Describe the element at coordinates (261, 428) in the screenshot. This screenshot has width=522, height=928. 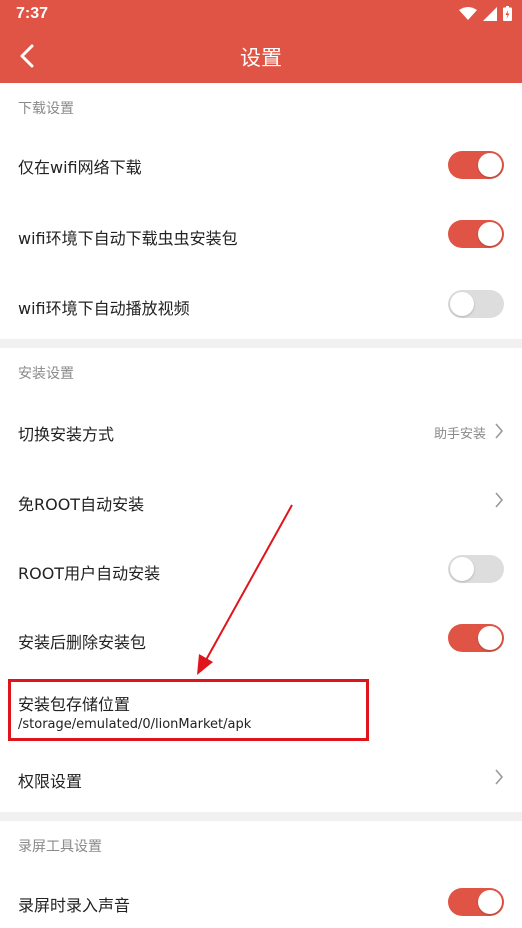
I see `setting-row-switch-install-method: 切换安装方式 助手安装` at that location.